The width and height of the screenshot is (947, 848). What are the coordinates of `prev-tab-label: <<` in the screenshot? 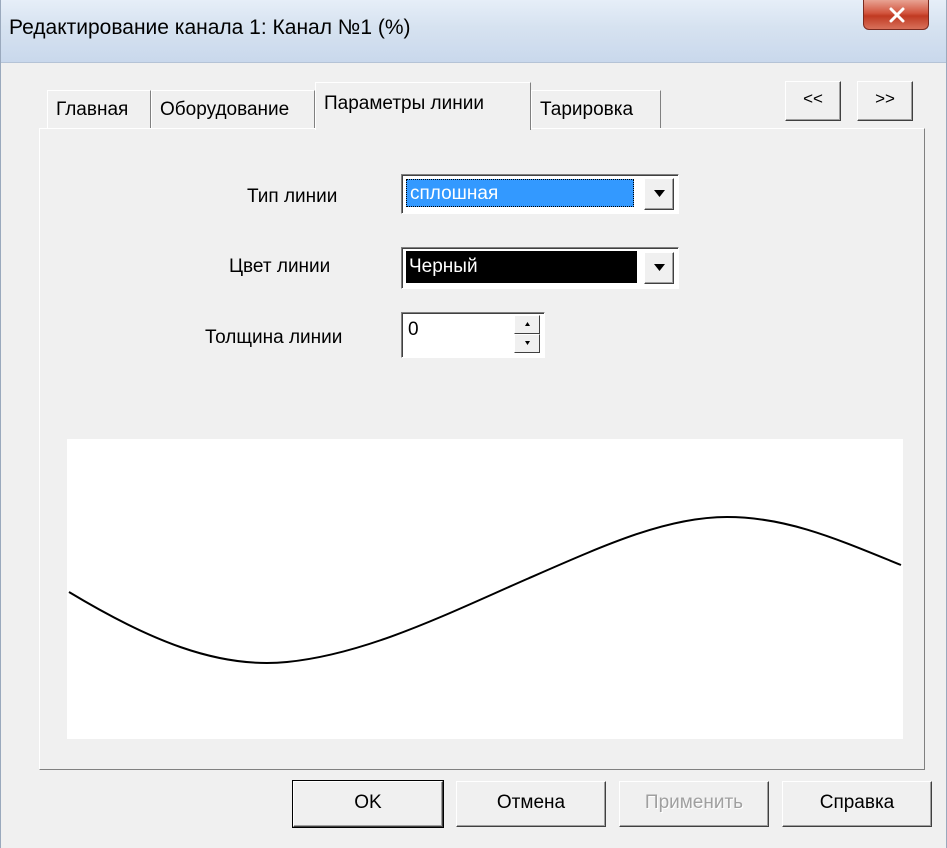 It's located at (813, 98).